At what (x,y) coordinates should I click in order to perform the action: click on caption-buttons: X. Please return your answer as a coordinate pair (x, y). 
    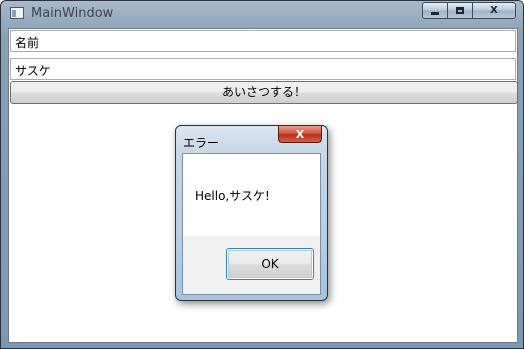
    Looking at the image, I should click on (469, 11).